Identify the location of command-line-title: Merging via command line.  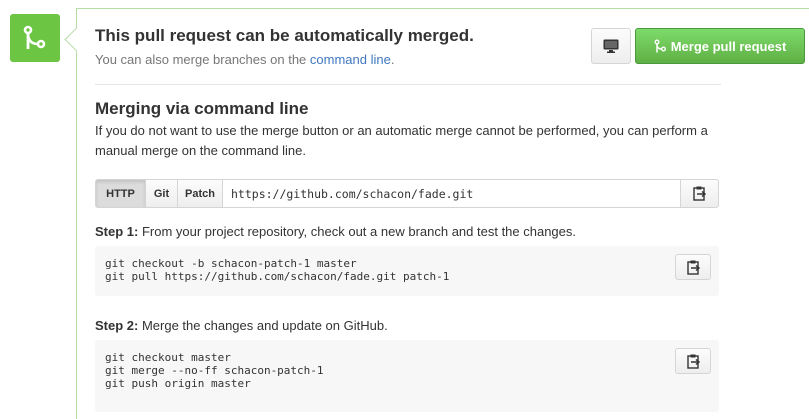
(202, 108).